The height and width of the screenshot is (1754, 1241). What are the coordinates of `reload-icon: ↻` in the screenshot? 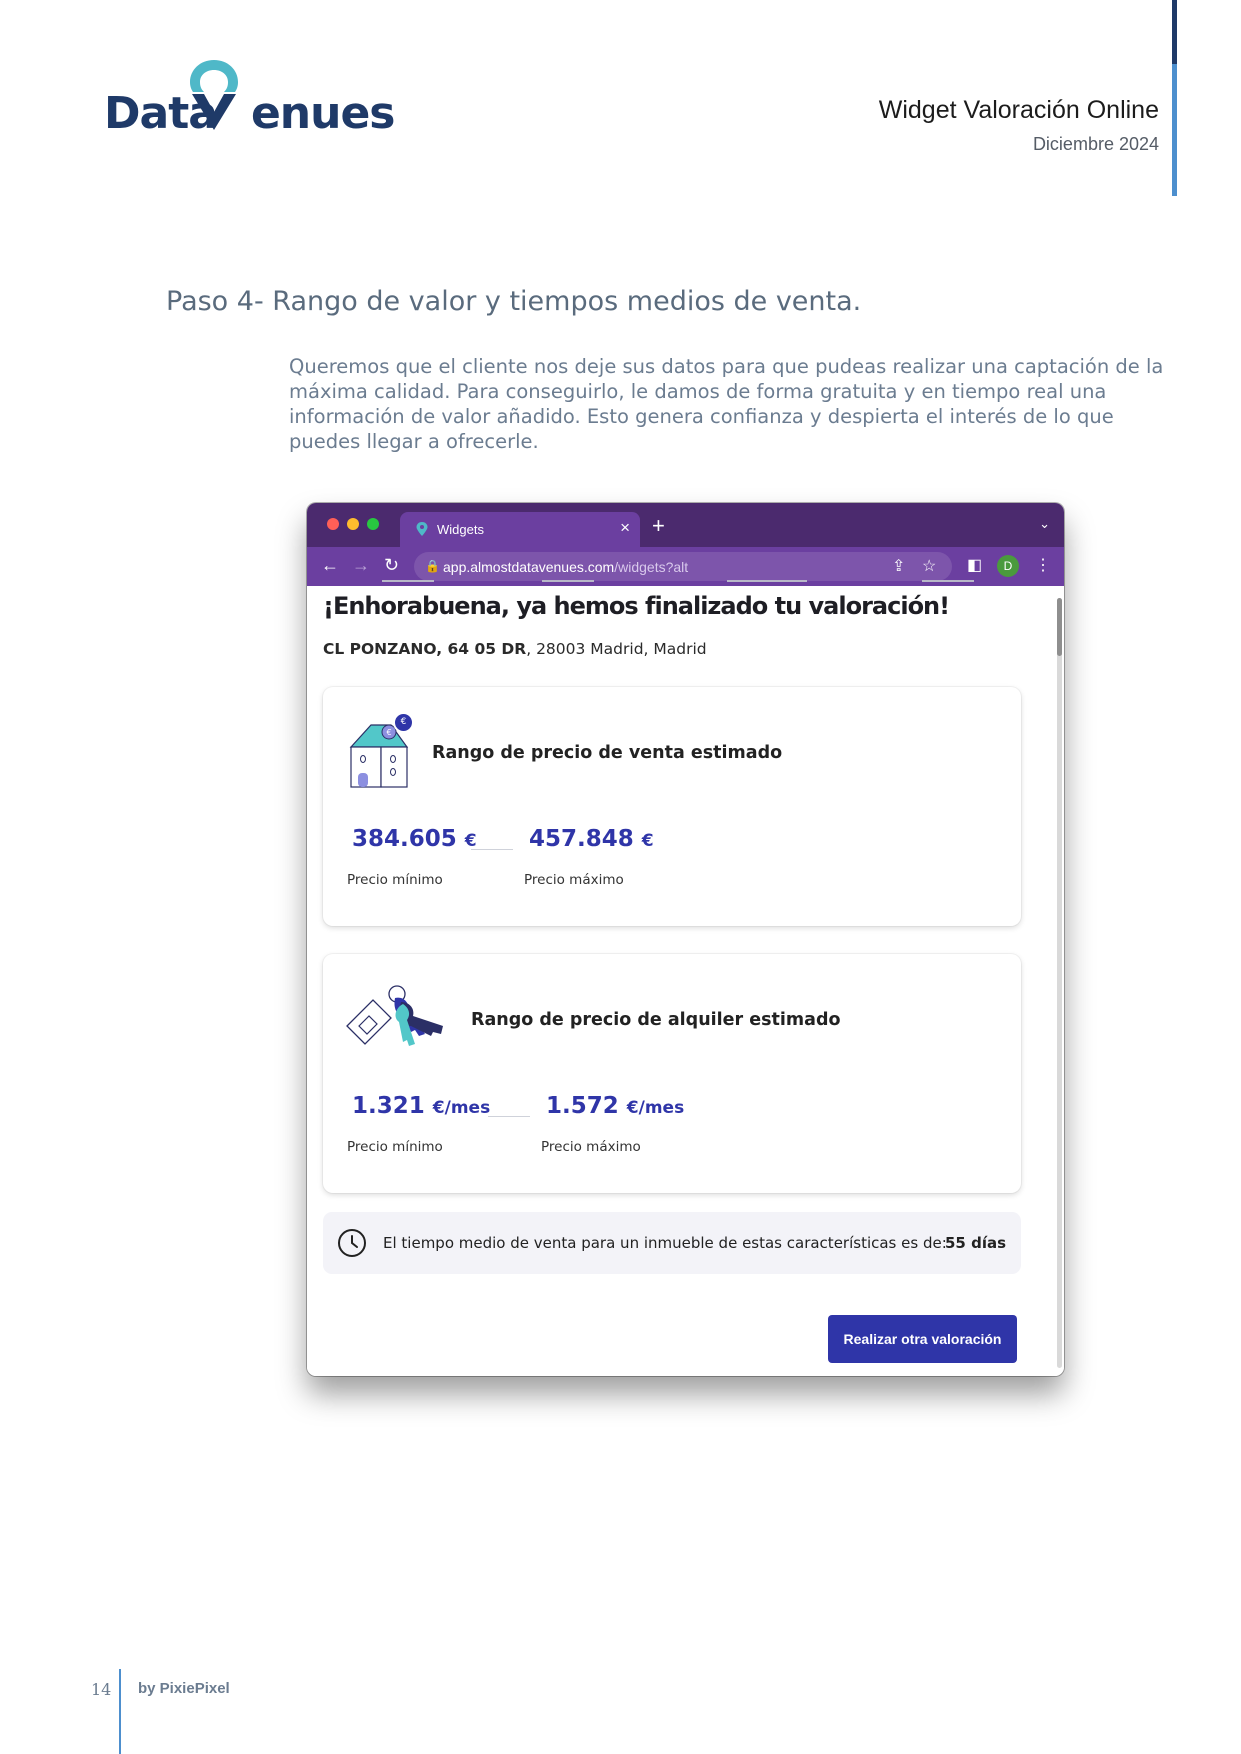 It's located at (391, 565).